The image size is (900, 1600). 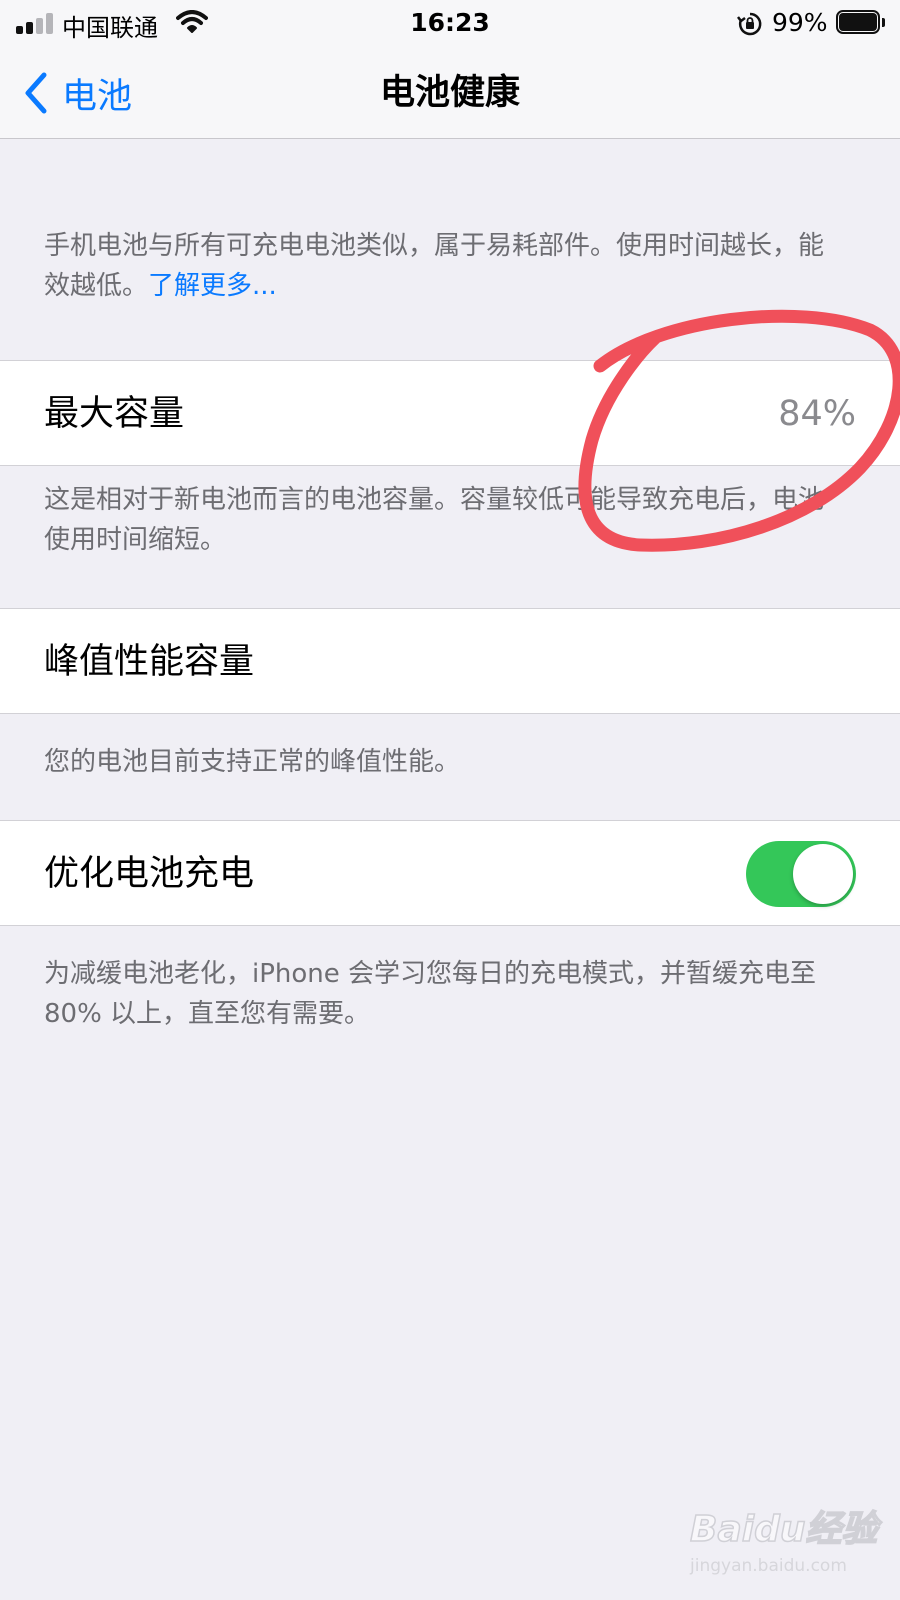 What do you see at coordinates (434, 520) in the screenshot?
I see `max-capacity-note: 这是相对于新电池而言的电池容量。容量较低可能导致充电后，电池使用时间缩短。` at bounding box center [434, 520].